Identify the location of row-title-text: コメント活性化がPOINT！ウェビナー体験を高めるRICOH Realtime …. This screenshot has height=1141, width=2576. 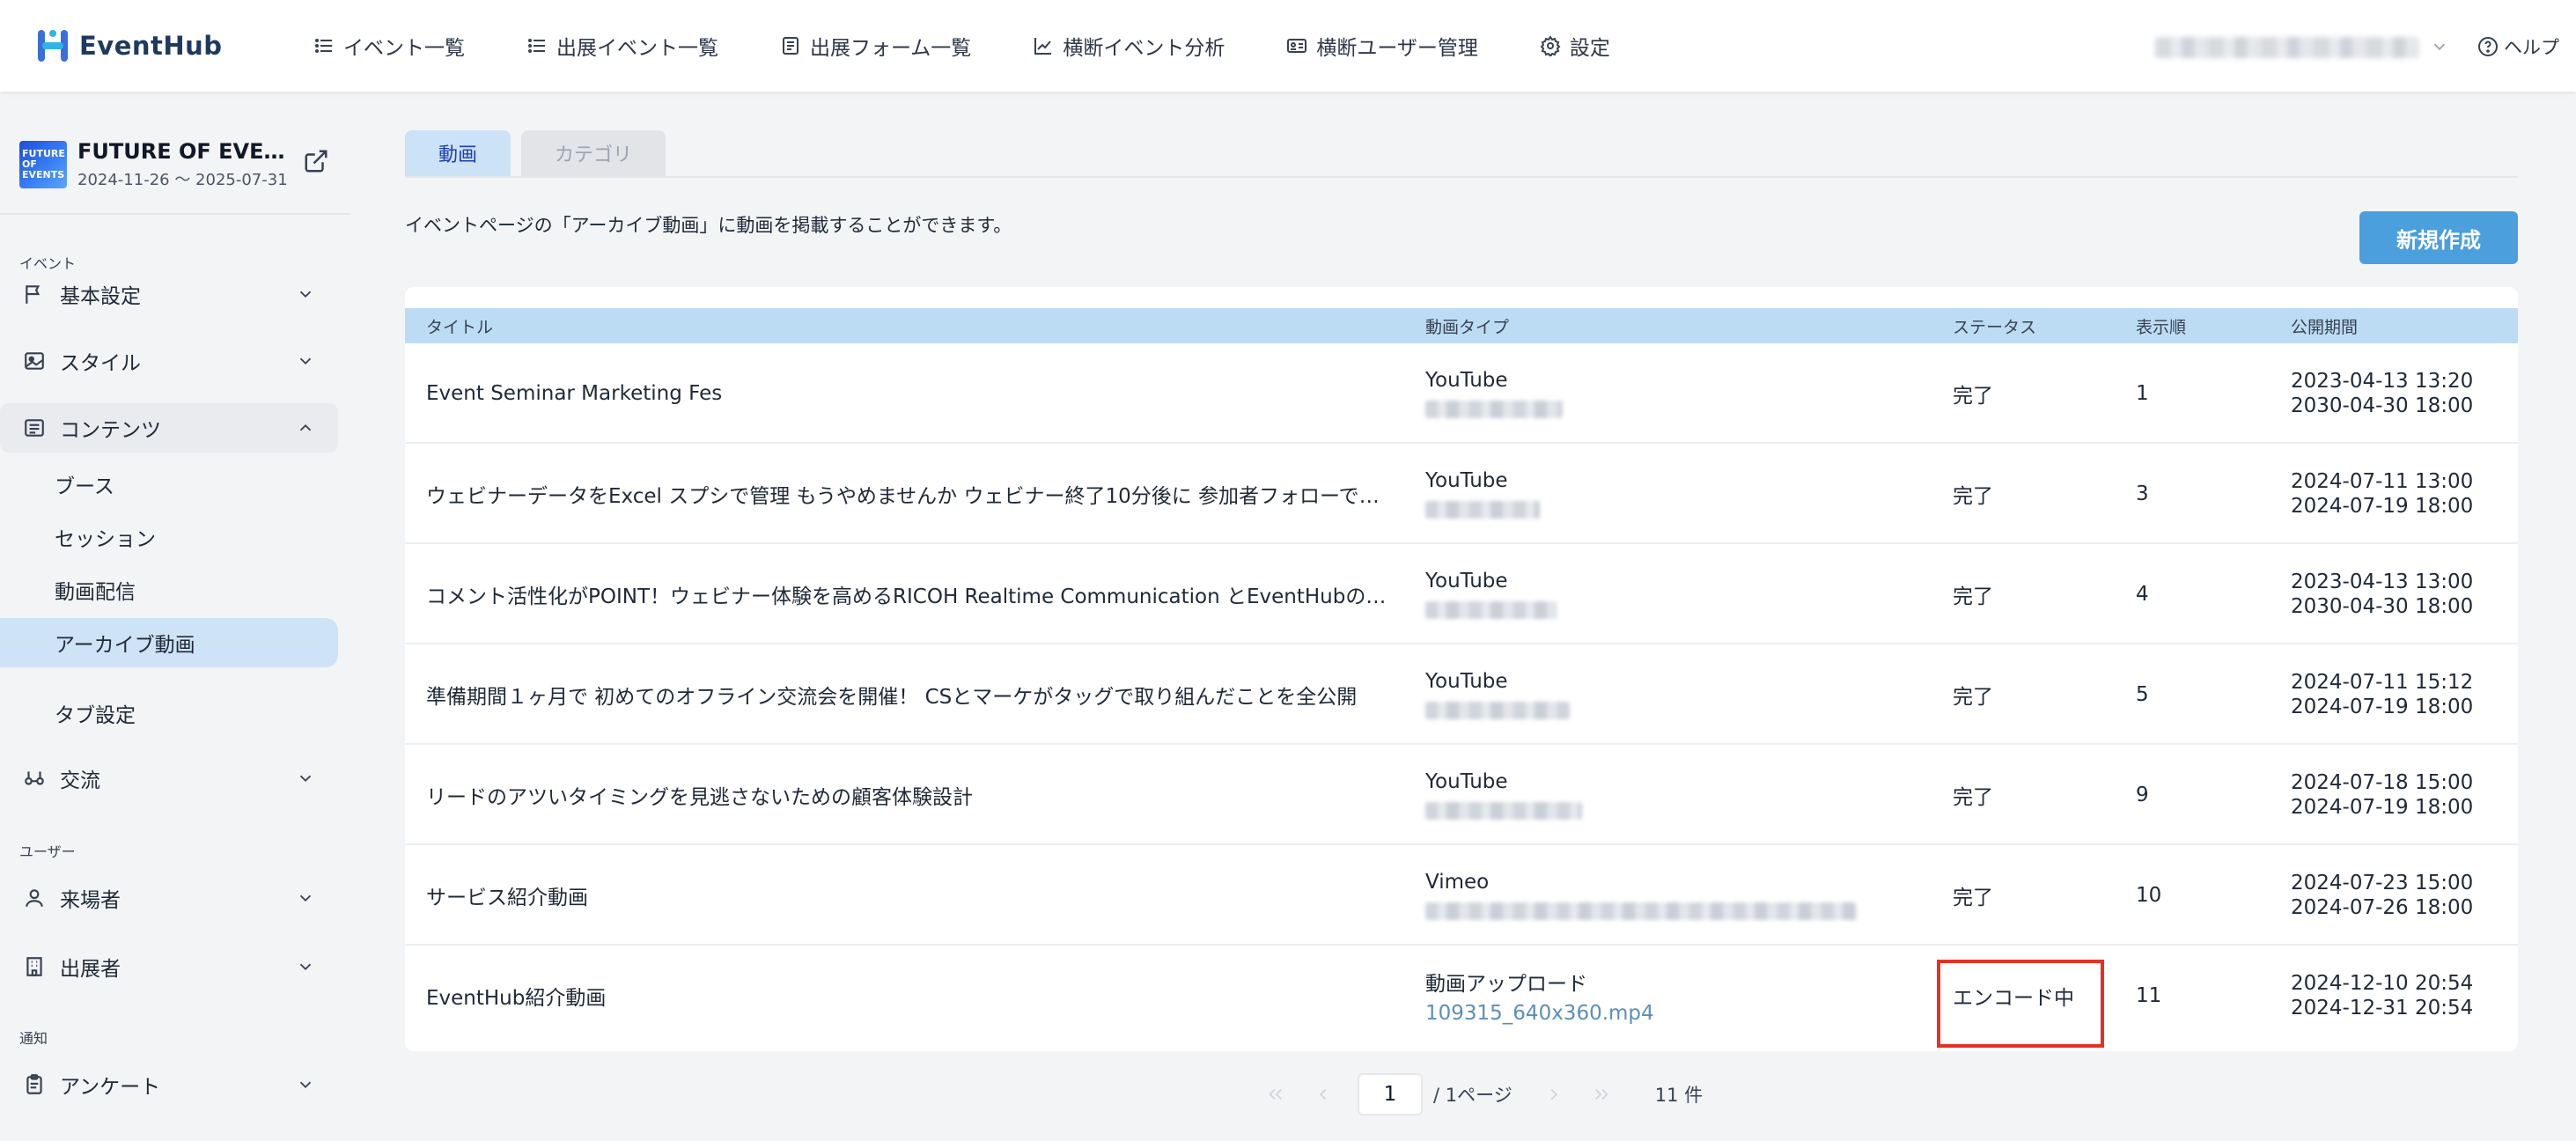
(910, 596).